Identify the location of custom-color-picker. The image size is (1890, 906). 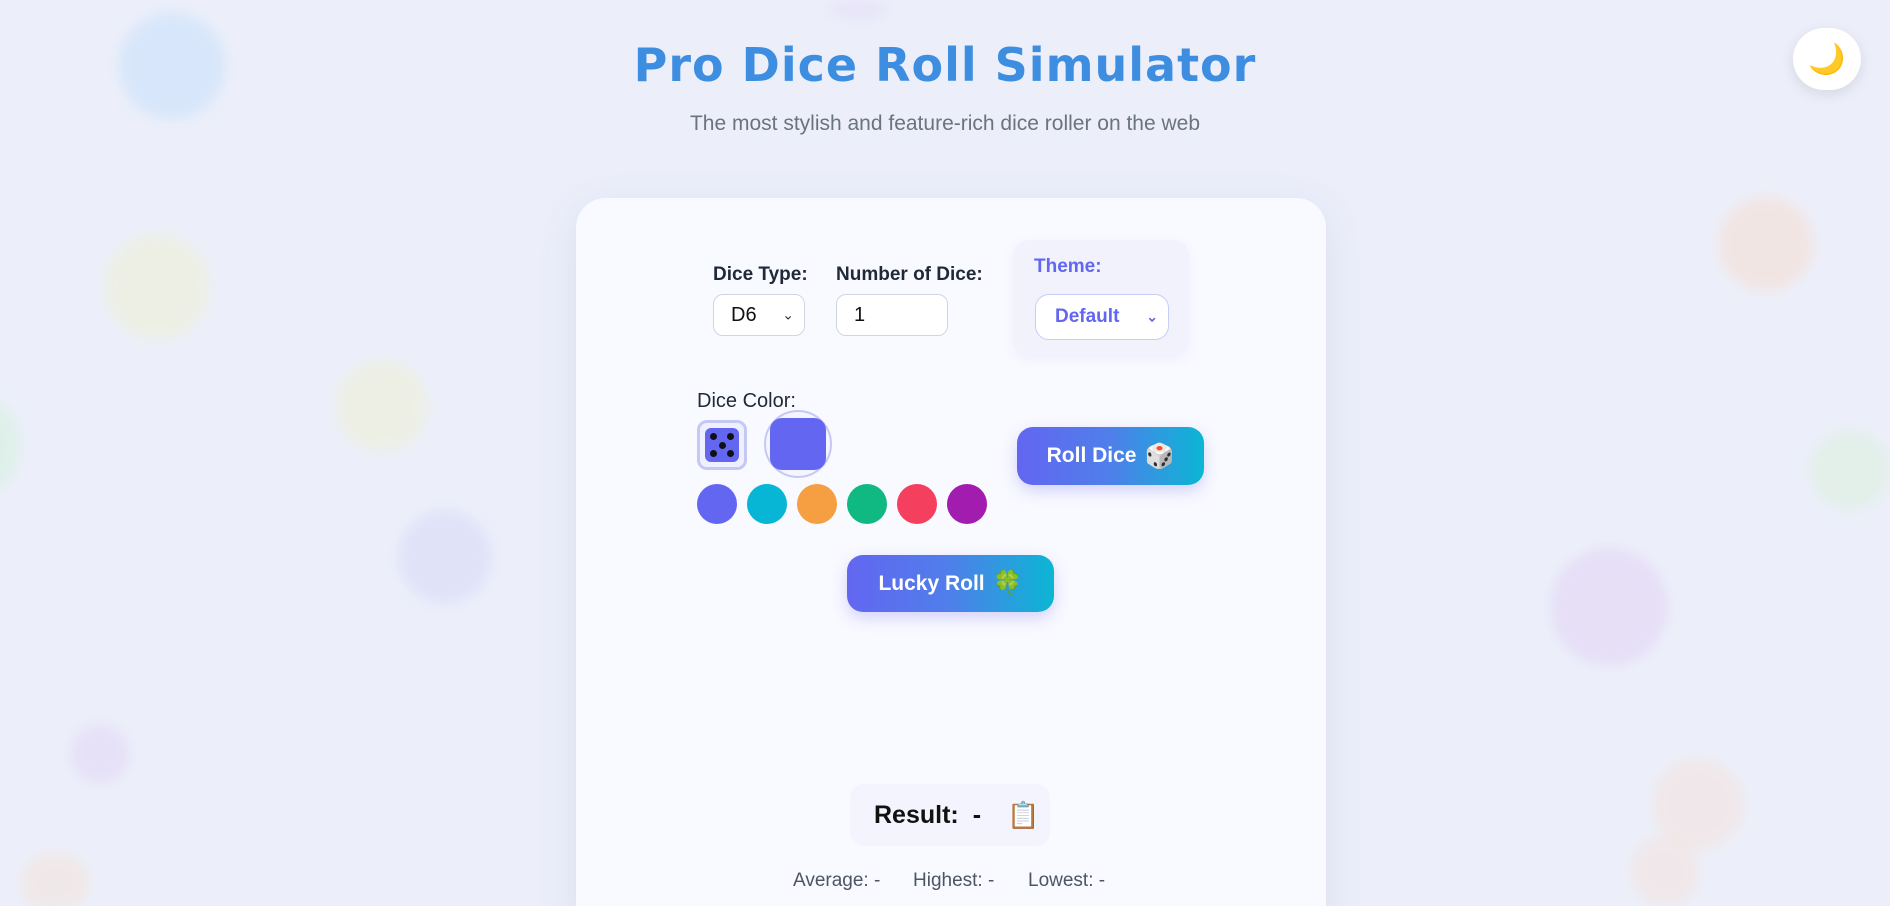
(798, 444).